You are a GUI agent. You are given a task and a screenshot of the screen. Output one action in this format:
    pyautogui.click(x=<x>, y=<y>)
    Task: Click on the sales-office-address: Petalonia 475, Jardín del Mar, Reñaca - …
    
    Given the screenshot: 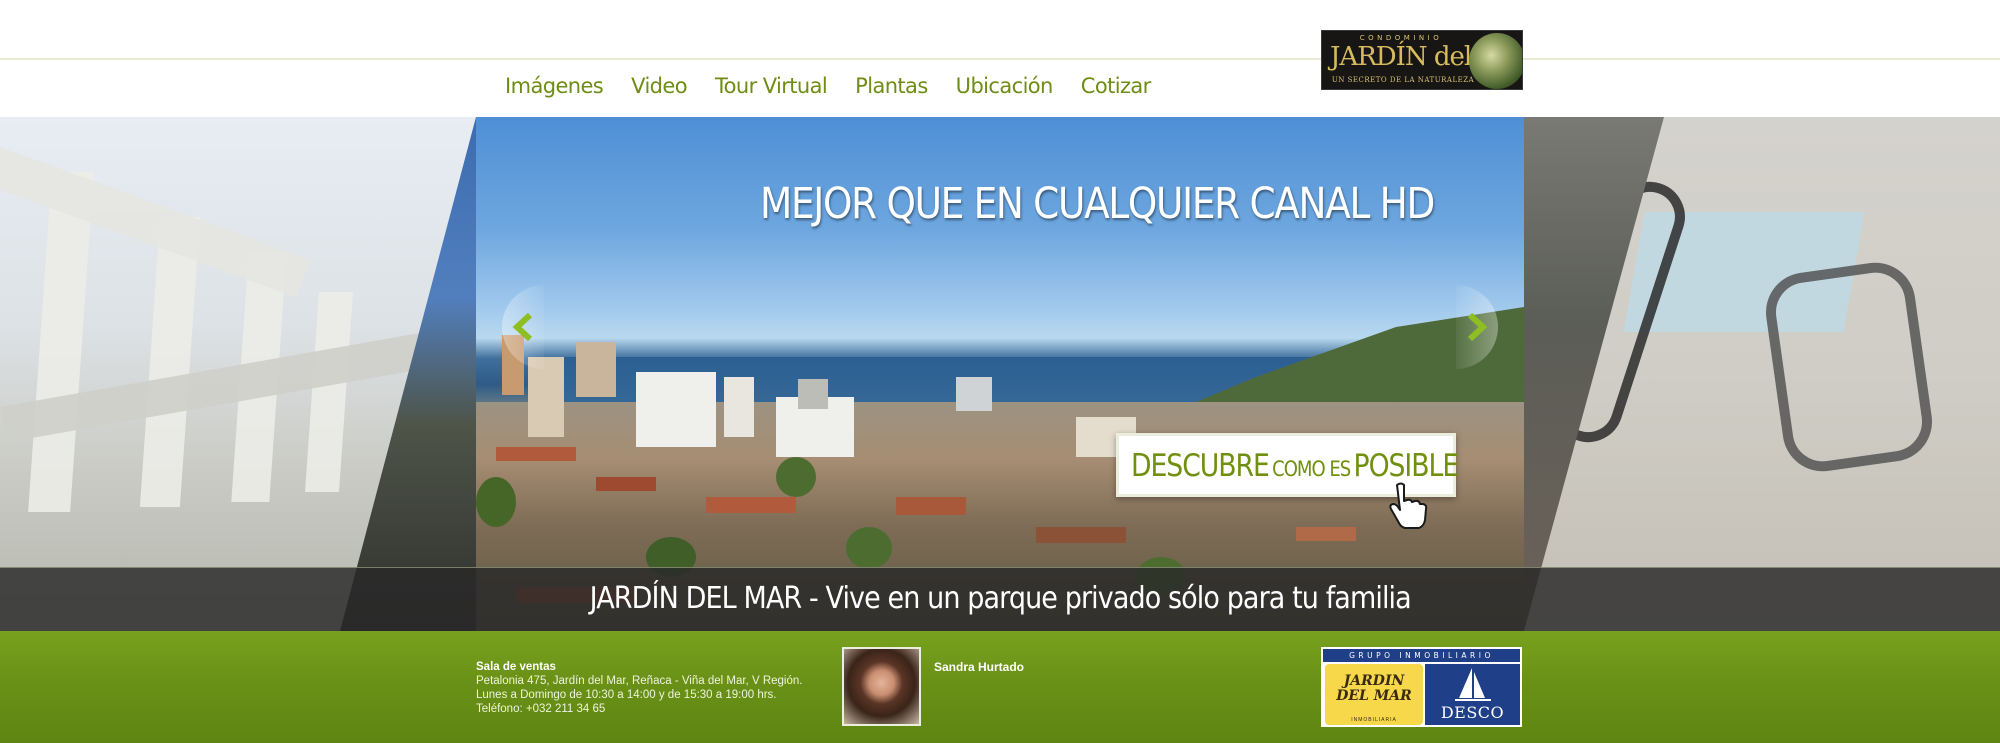 What is the action you would take?
    pyautogui.click(x=639, y=681)
    